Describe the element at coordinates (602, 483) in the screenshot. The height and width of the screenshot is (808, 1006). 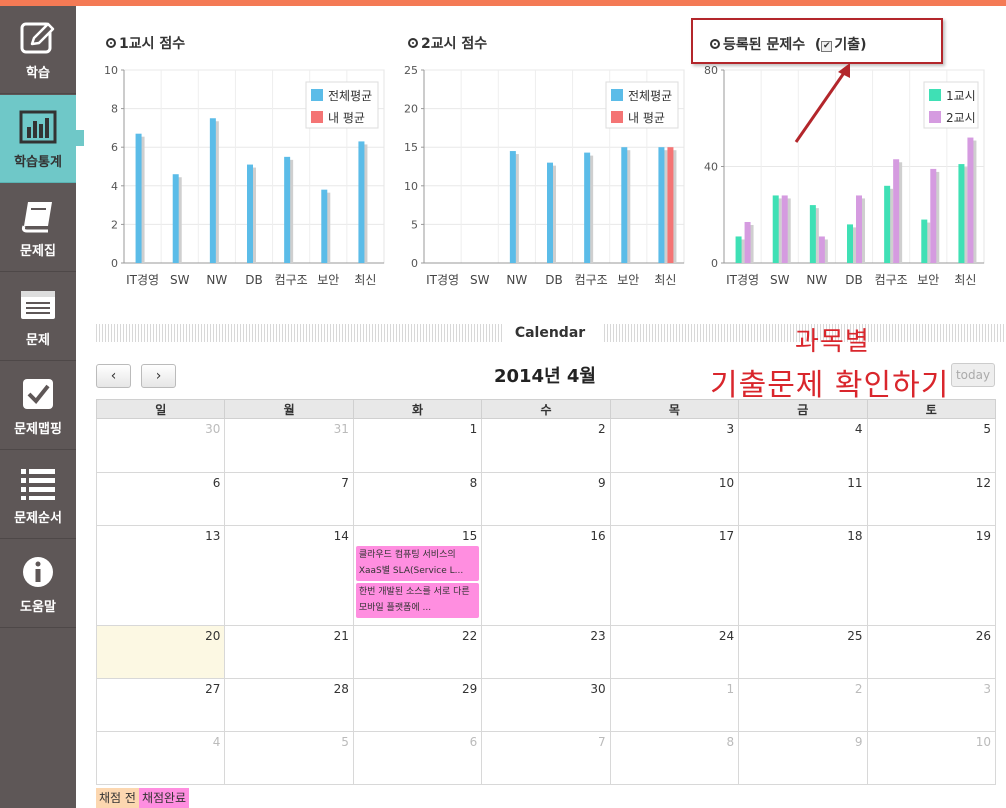
I see `day-number: 9` at that location.